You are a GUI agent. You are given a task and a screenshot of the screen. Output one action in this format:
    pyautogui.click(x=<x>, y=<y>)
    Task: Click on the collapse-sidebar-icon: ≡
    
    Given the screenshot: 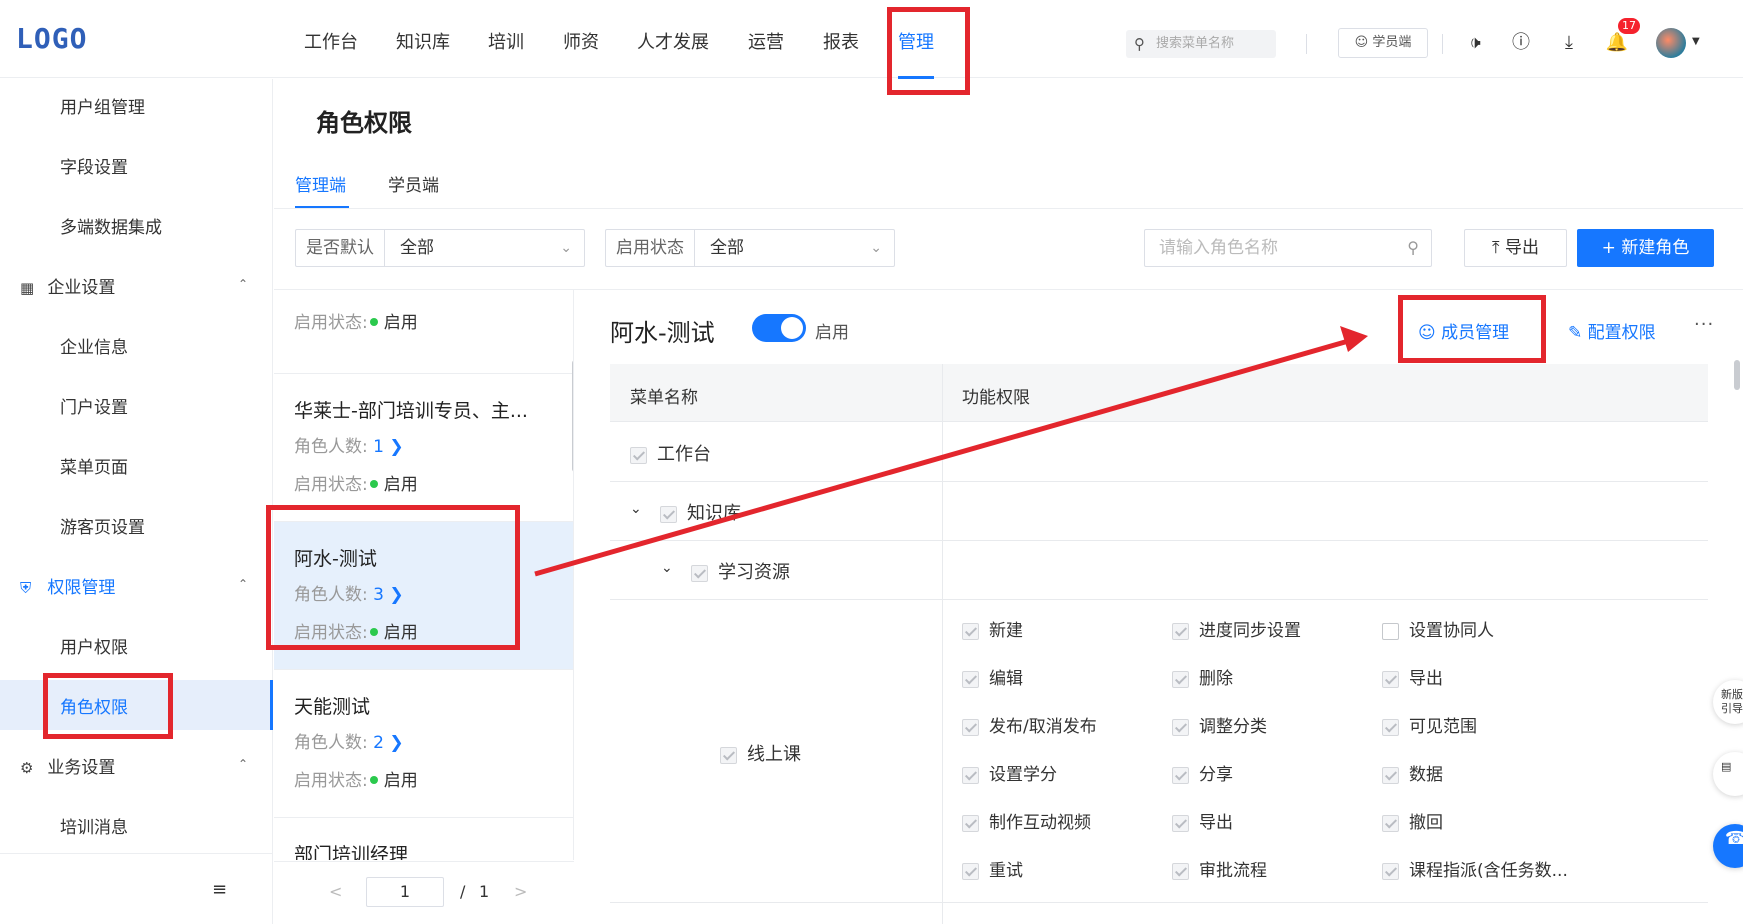 What is the action you would take?
    pyautogui.click(x=219, y=889)
    